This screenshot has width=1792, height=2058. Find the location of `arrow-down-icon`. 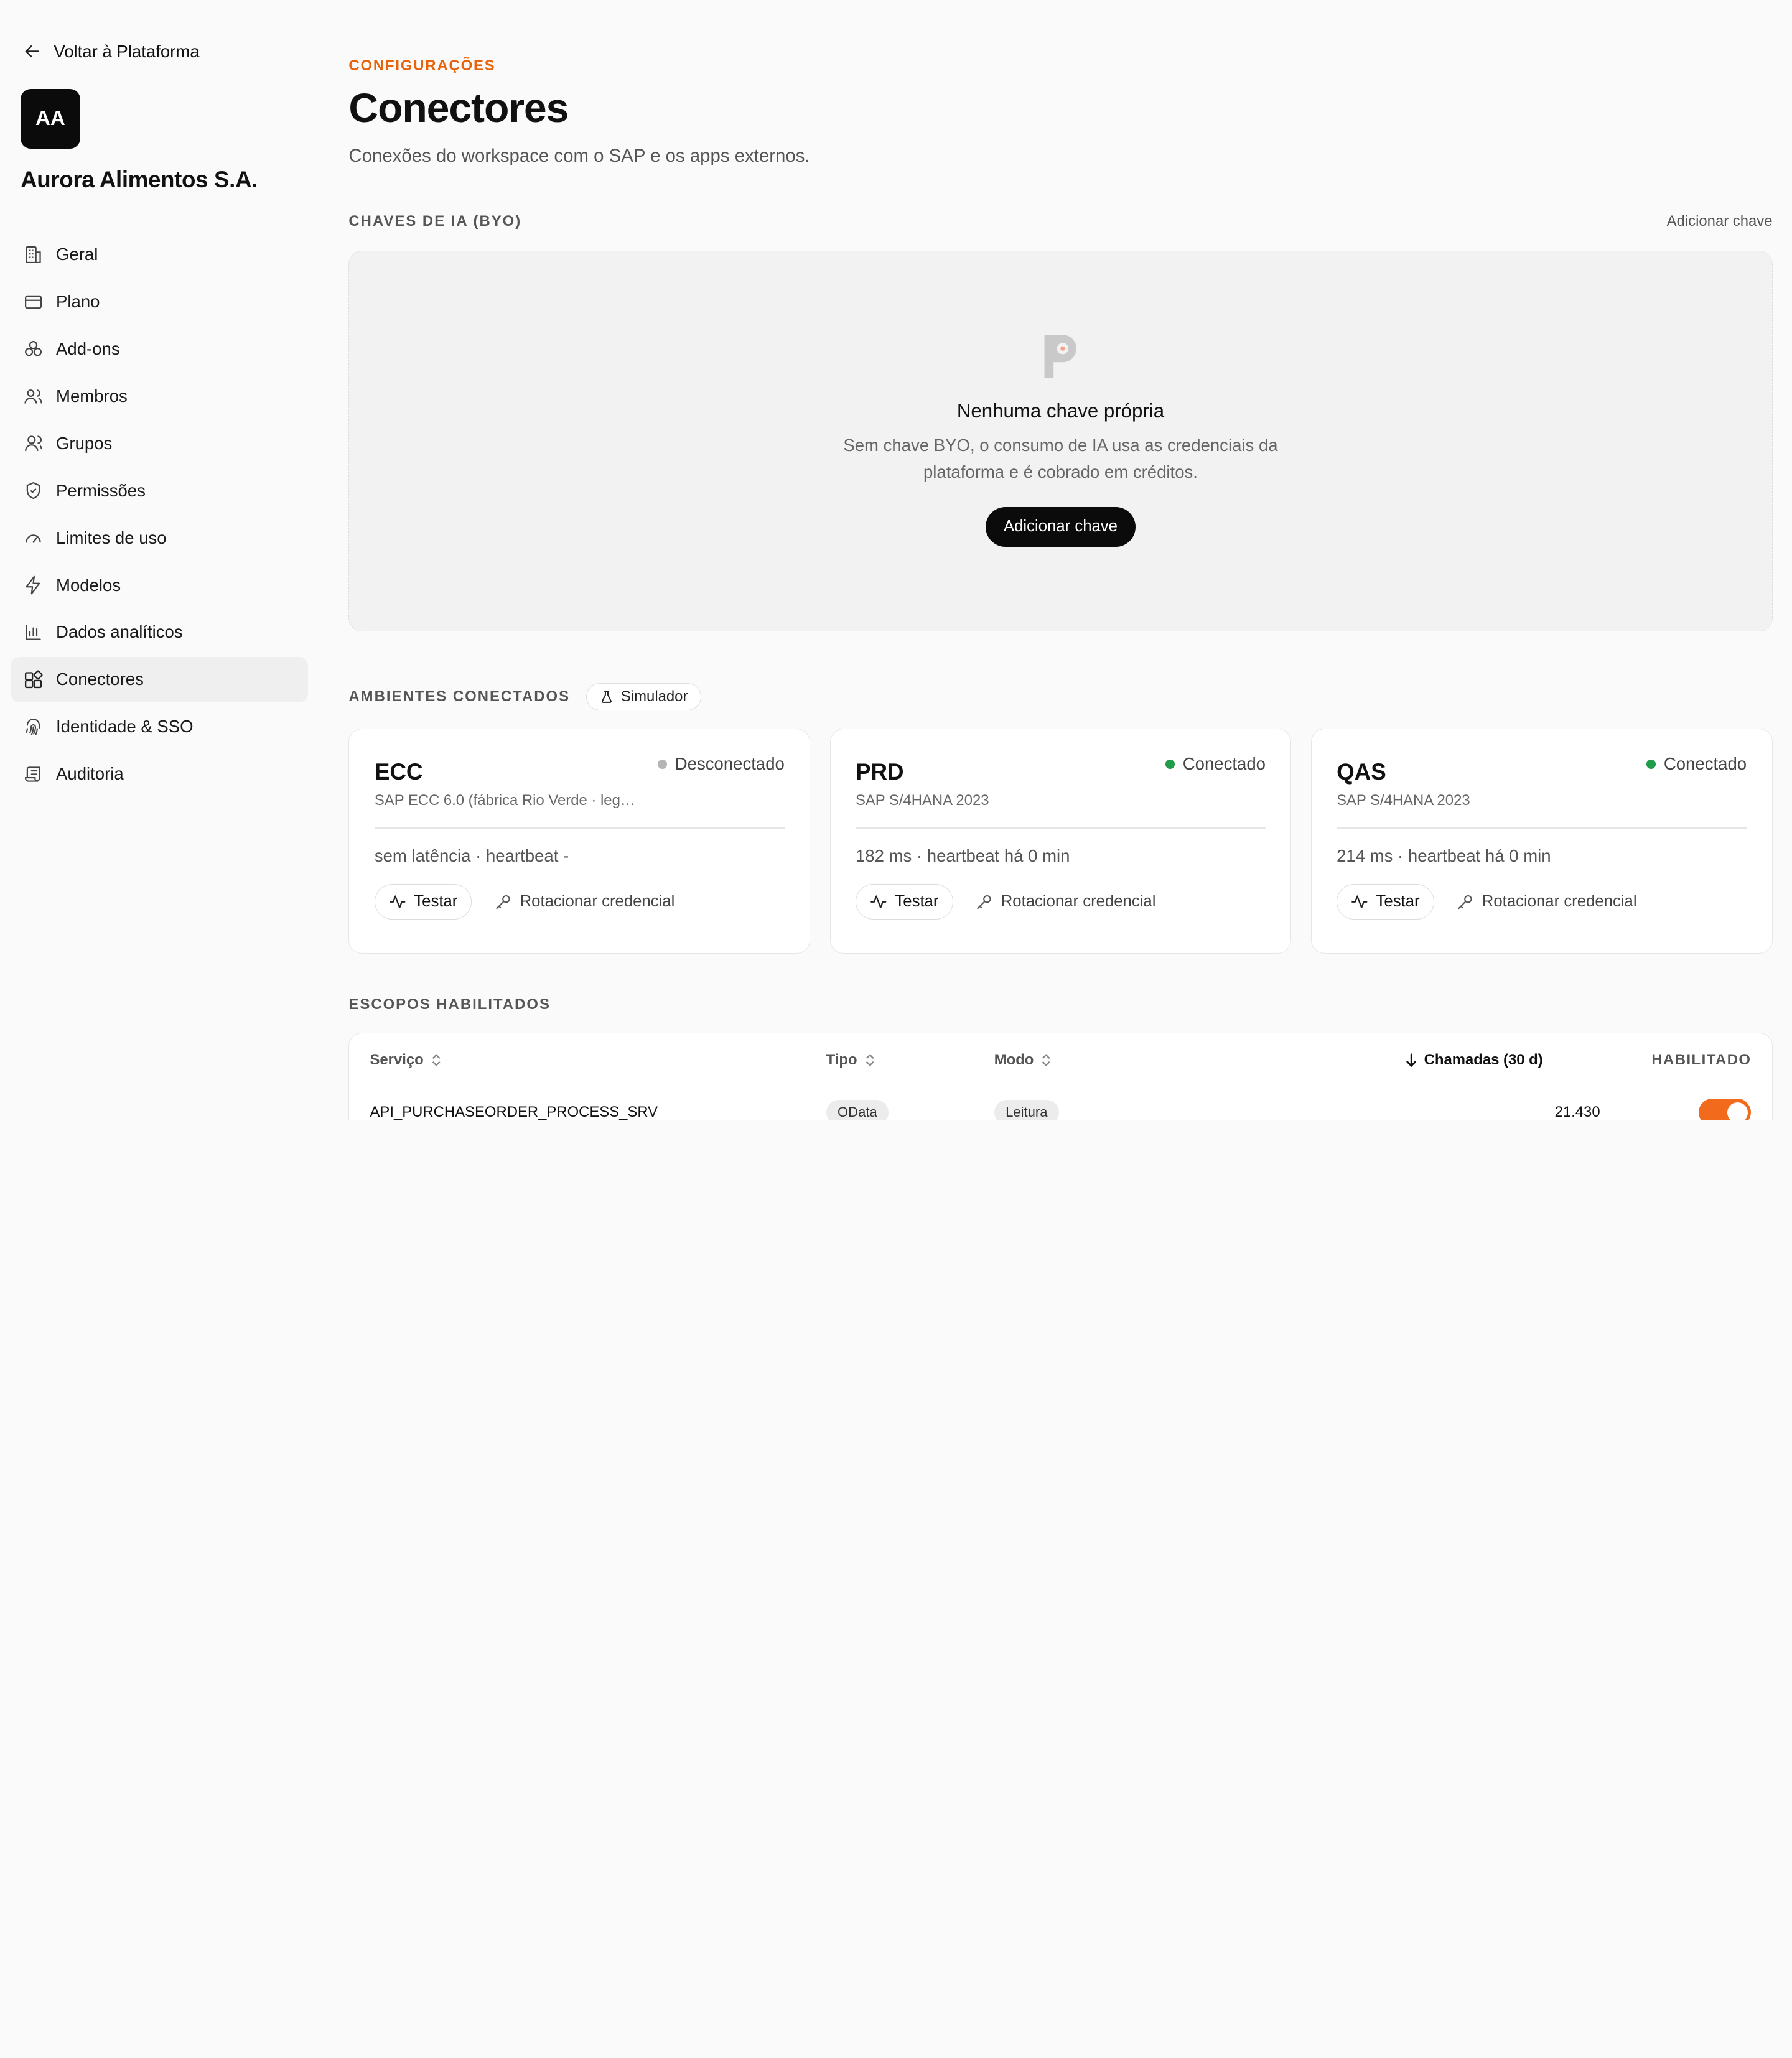

arrow-down-icon is located at coordinates (1412, 1060).